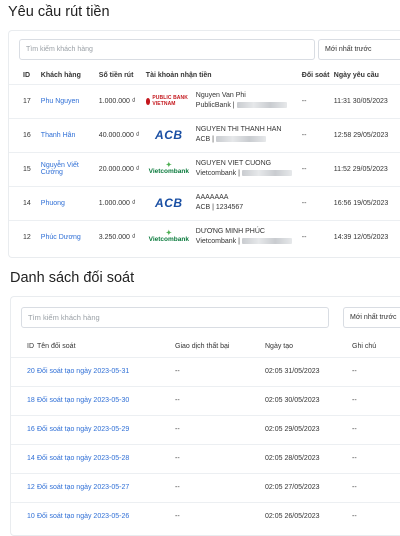  What do you see at coordinates (223, 202) in the screenshot?
I see `account-cell: ACB AAAAAAA ACB | 1234567` at bounding box center [223, 202].